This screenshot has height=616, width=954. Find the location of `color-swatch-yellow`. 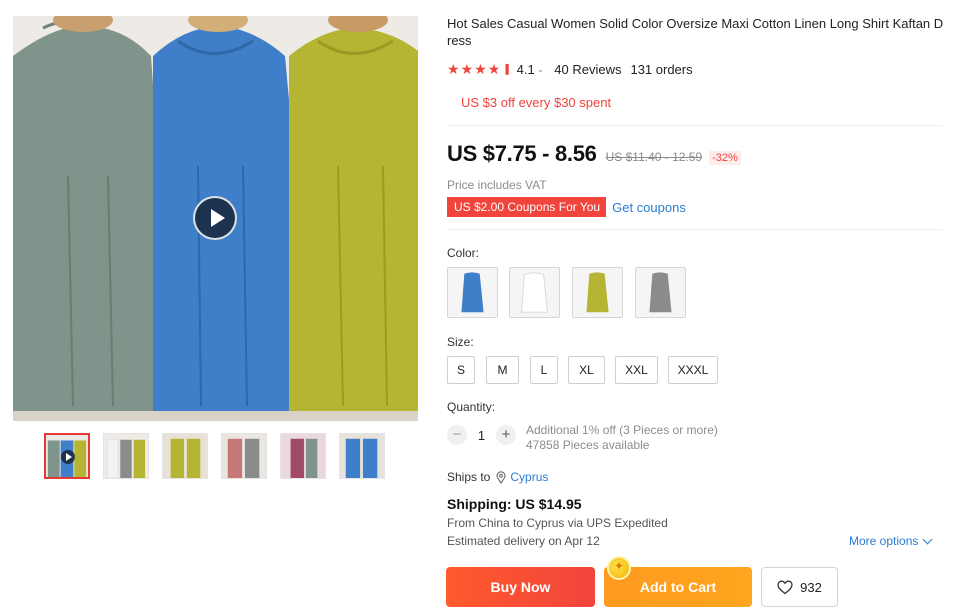

color-swatch-yellow is located at coordinates (597, 292).